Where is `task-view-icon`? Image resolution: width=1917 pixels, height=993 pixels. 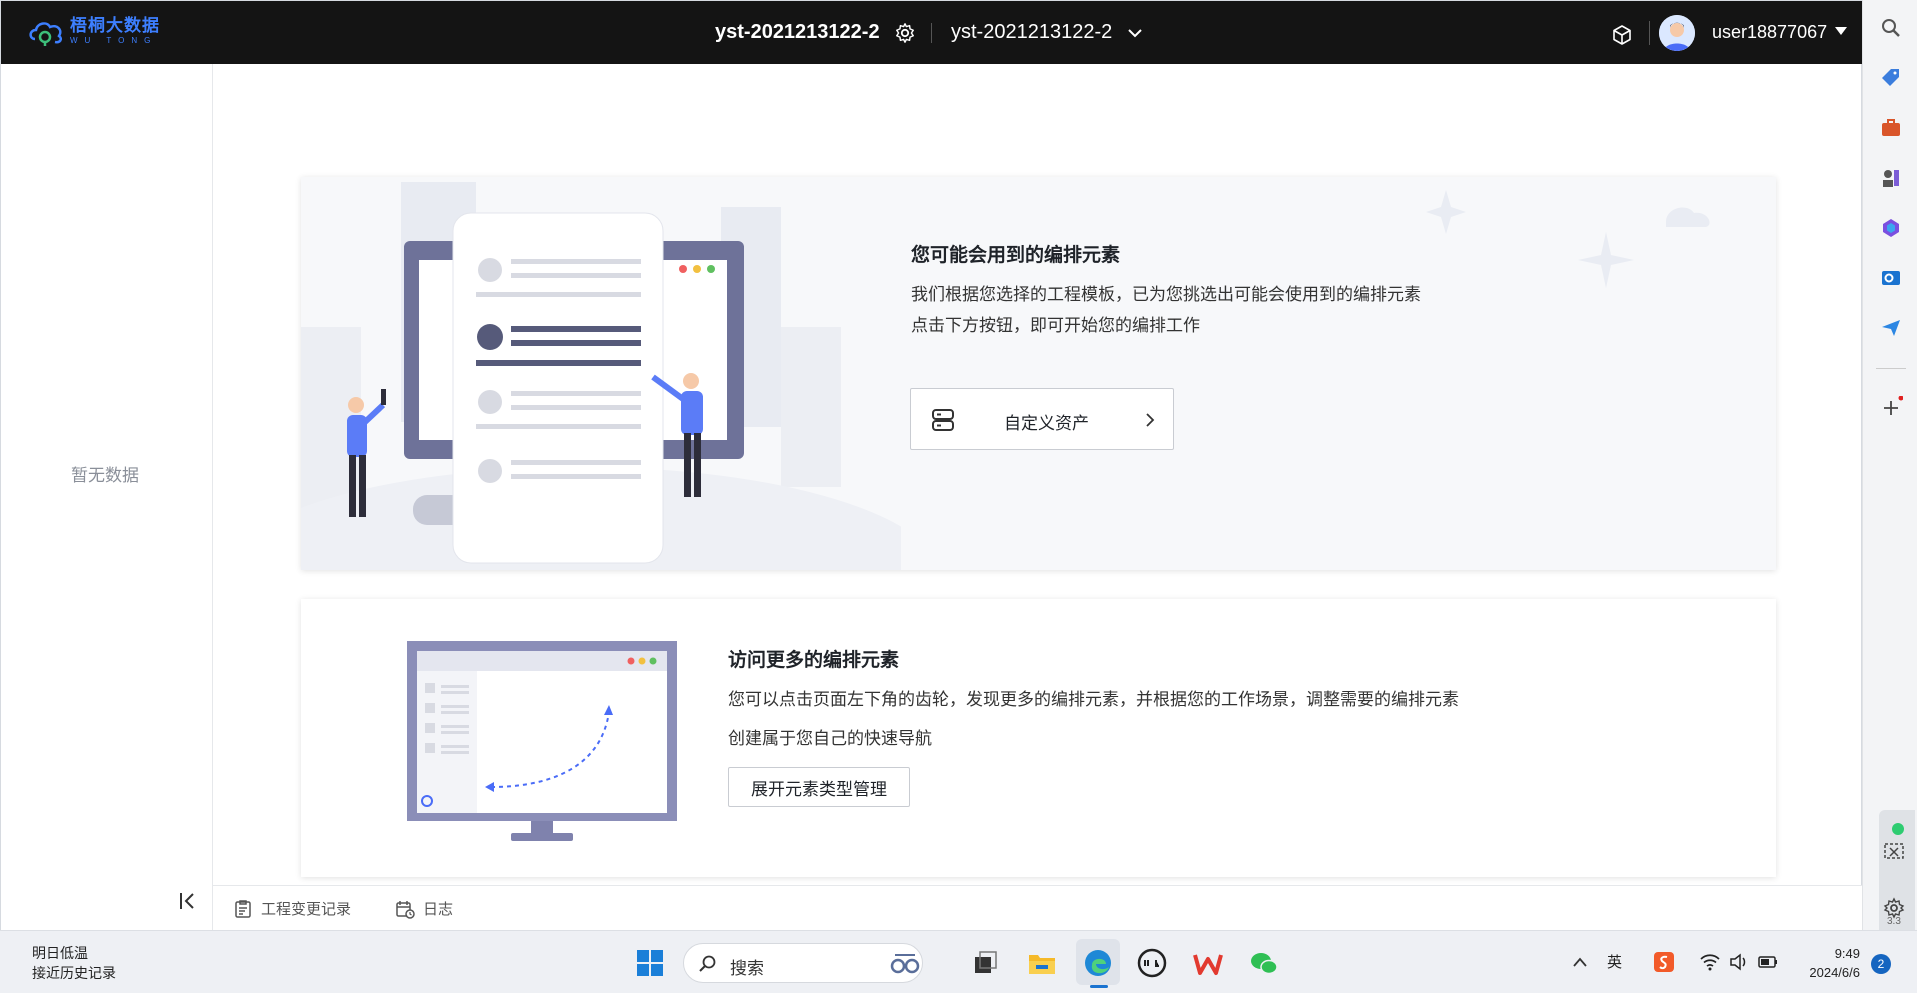
task-view-icon is located at coordinates (985, 963).